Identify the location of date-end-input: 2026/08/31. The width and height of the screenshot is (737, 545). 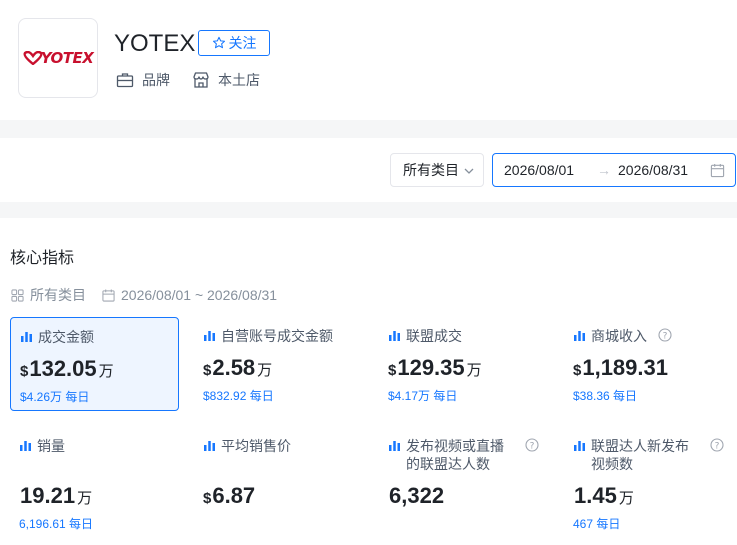
(653, 170).